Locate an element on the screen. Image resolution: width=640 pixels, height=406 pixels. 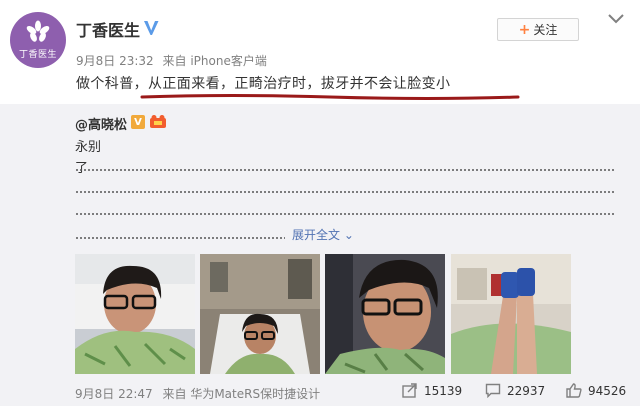
verified-badge: V is located at coordinates (138, 122).